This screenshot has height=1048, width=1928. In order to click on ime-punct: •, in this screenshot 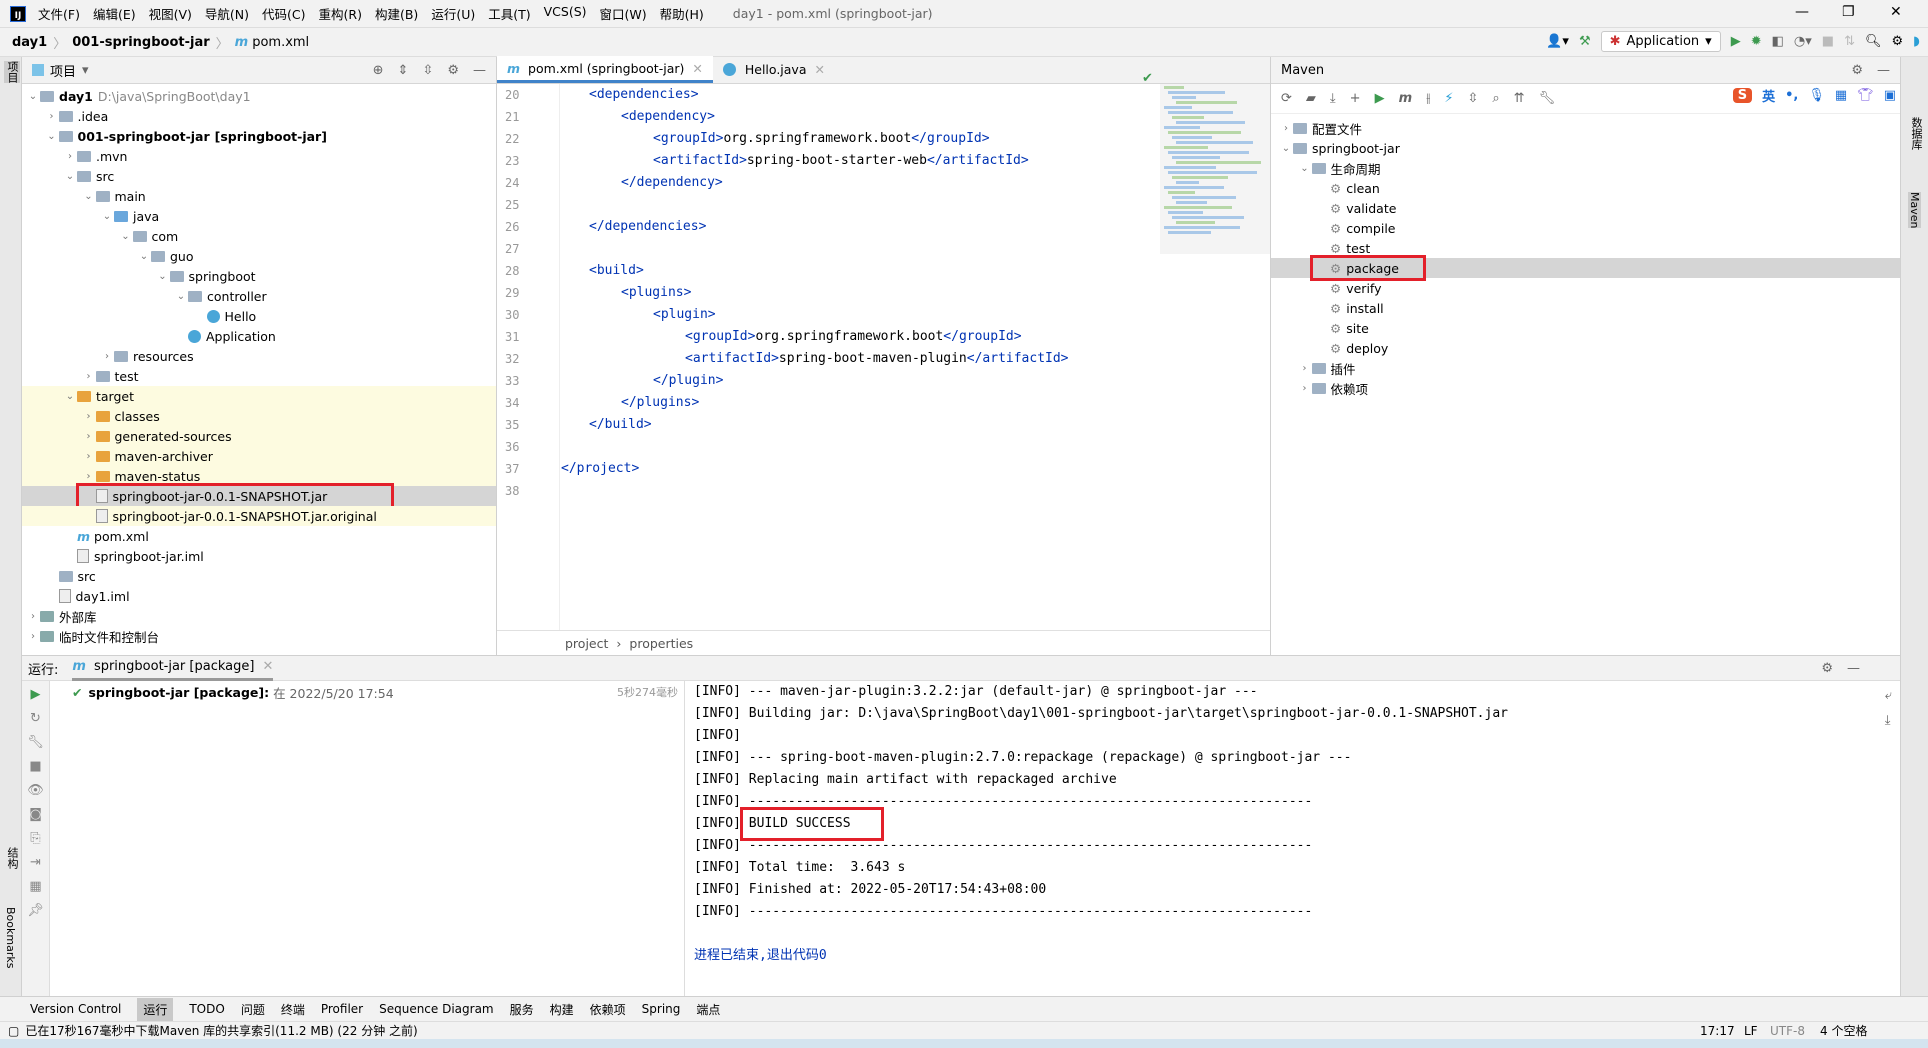, I will do `click(1791, 95)`.